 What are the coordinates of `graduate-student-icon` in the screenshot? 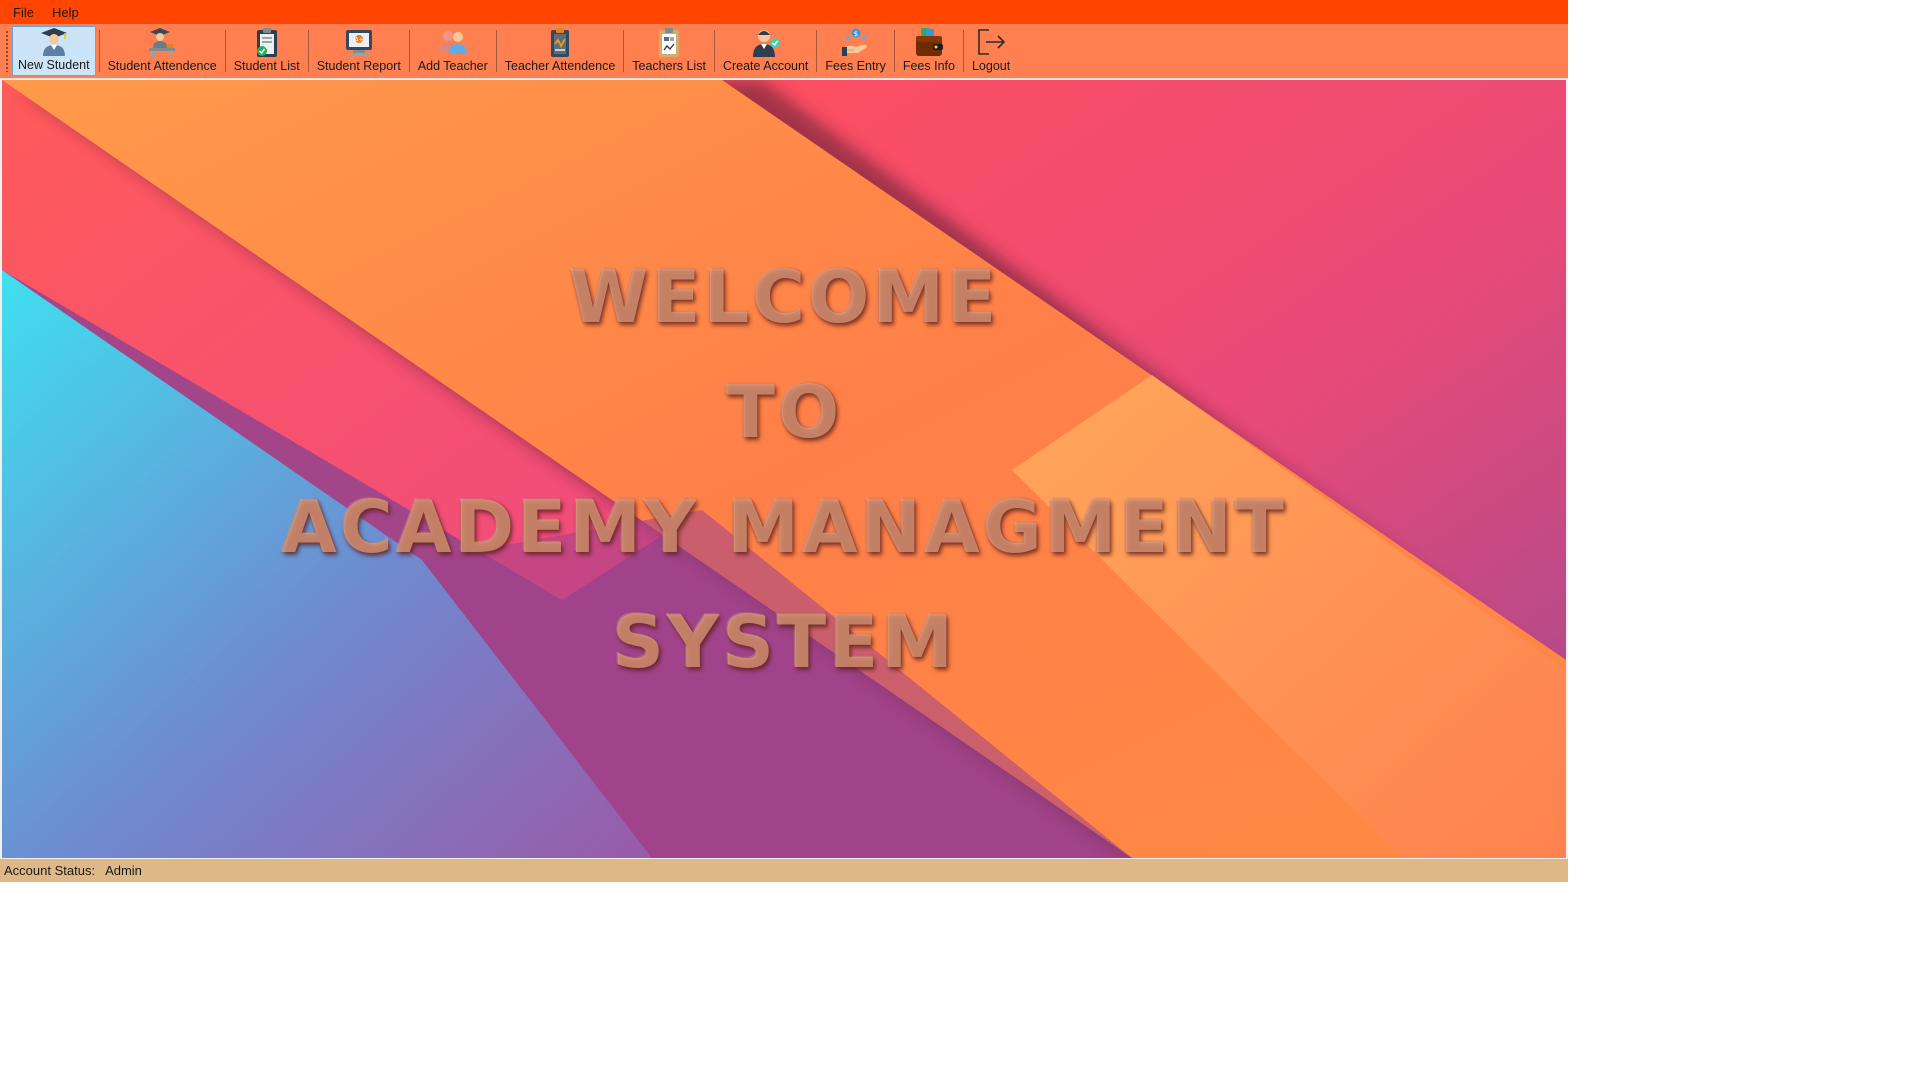 It's located at (54, 41).